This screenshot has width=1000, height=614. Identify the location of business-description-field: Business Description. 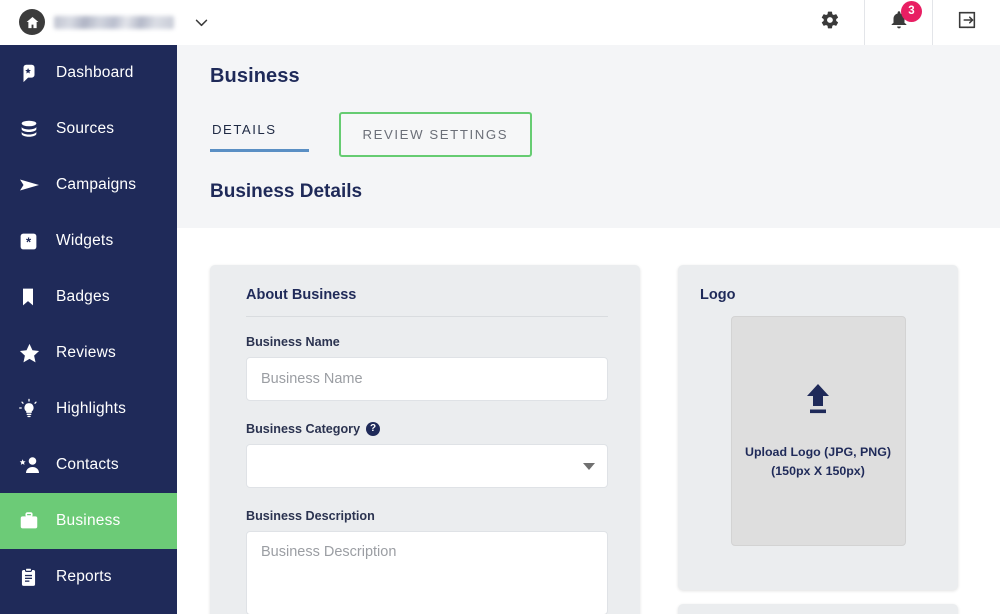
(427, 561).